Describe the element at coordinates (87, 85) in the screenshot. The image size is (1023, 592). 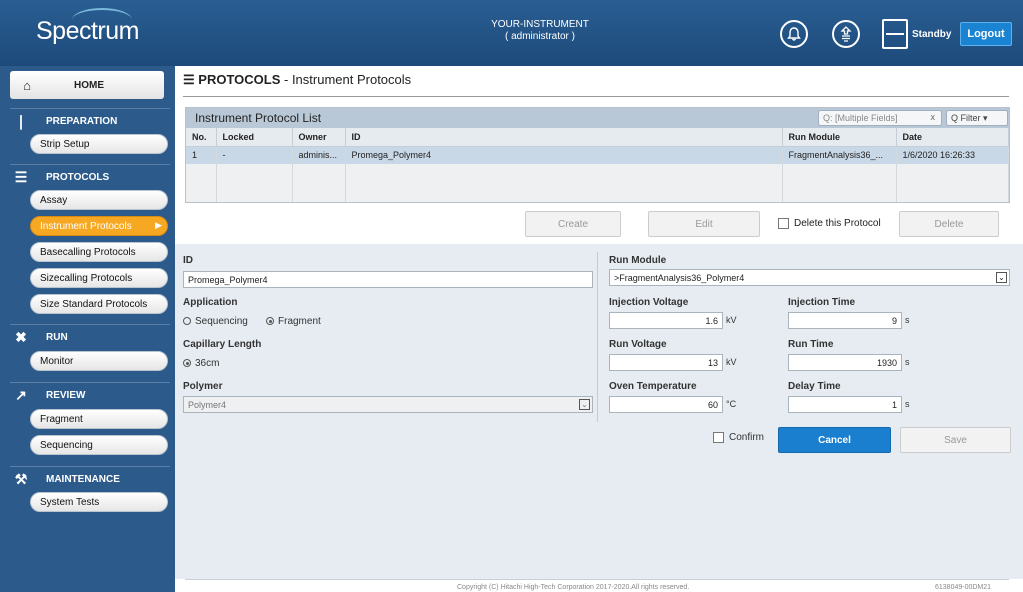
I see `home-button: ⌂ HOME` at that location.